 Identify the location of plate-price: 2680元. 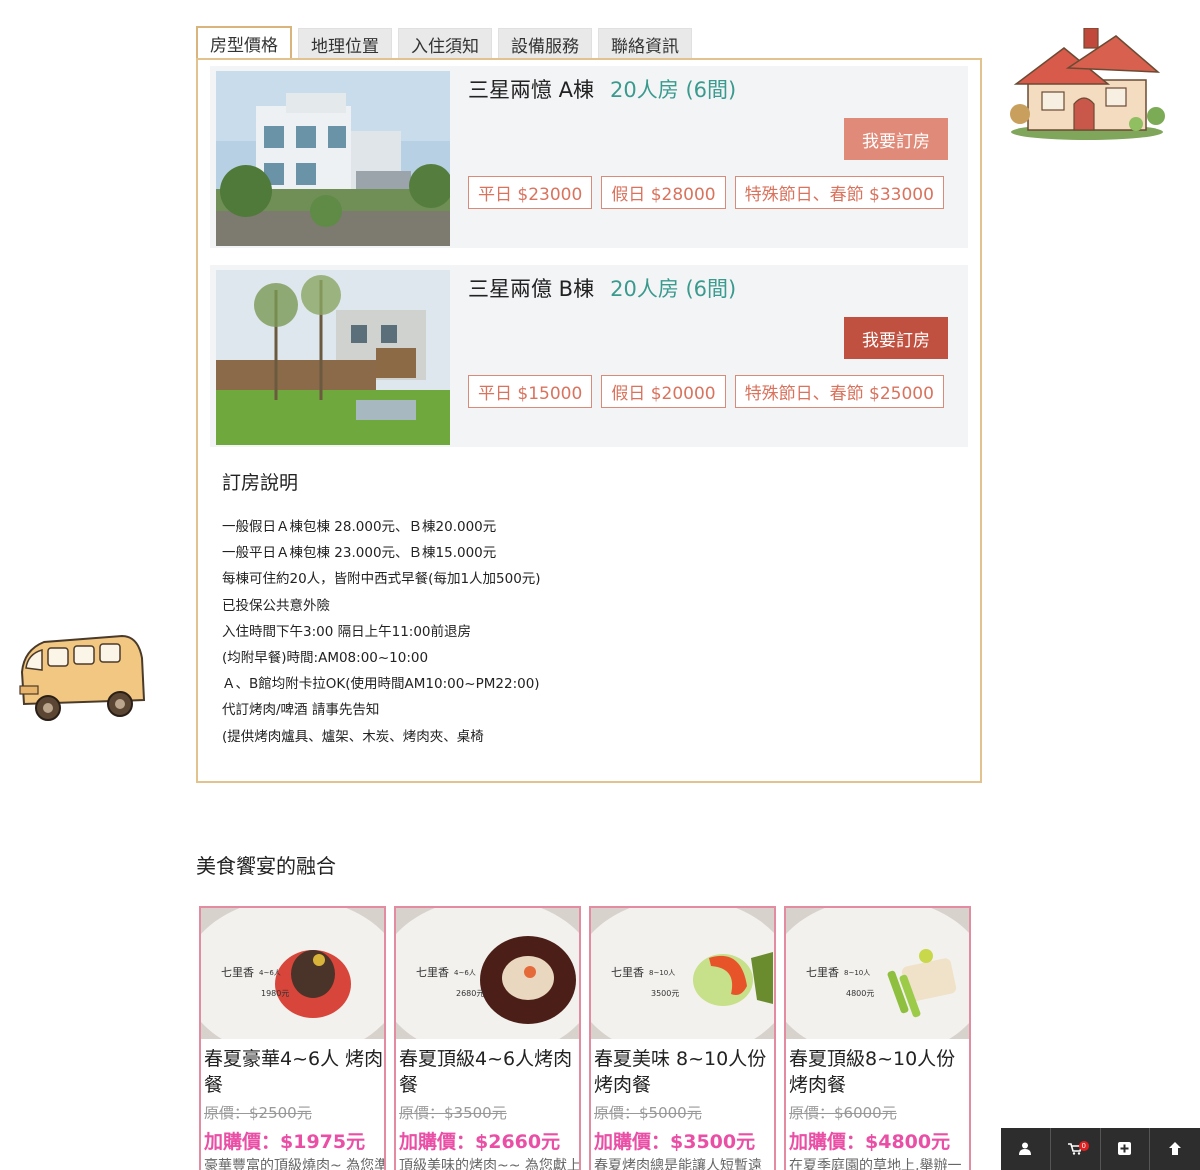
(470, 993).